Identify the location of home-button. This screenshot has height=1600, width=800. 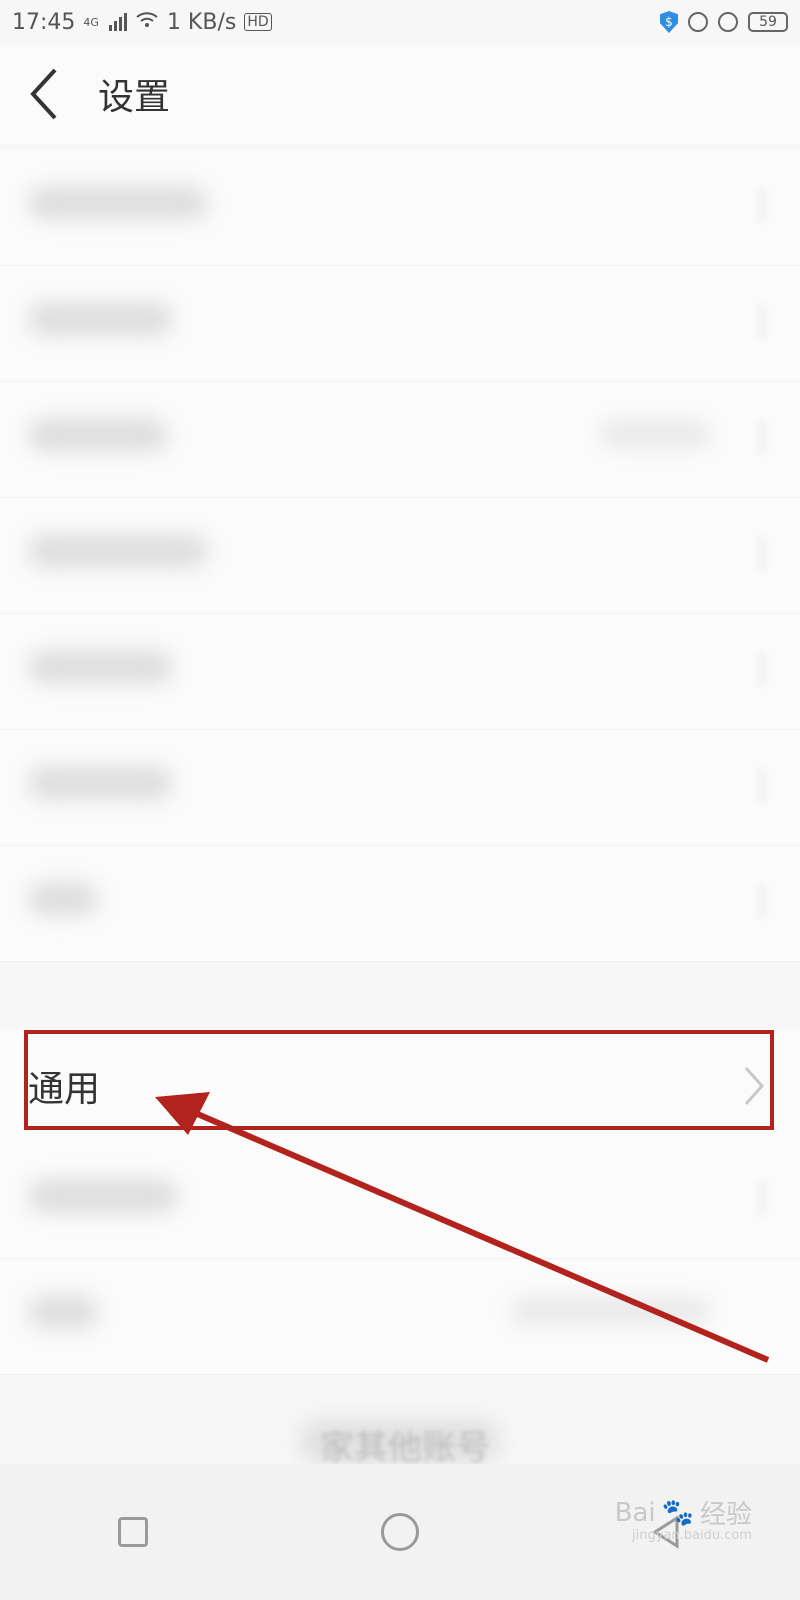
(400, 1532).